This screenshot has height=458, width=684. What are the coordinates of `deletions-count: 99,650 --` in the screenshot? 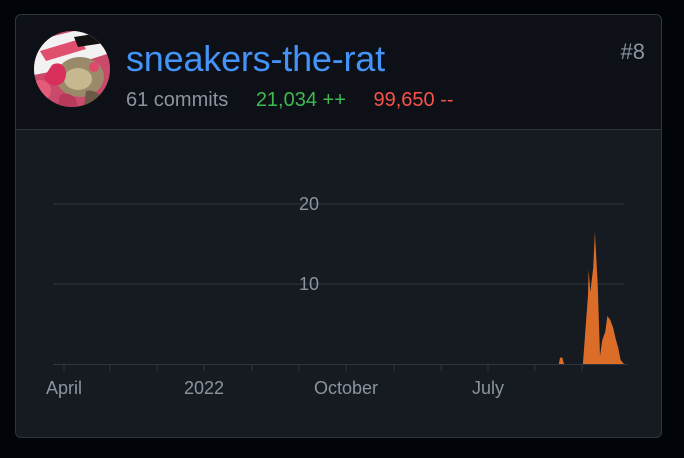 It's located at (413, 100).